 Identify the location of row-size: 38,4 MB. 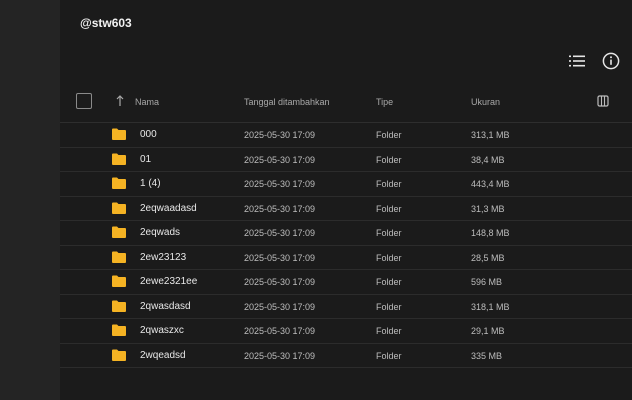
(488, 159).